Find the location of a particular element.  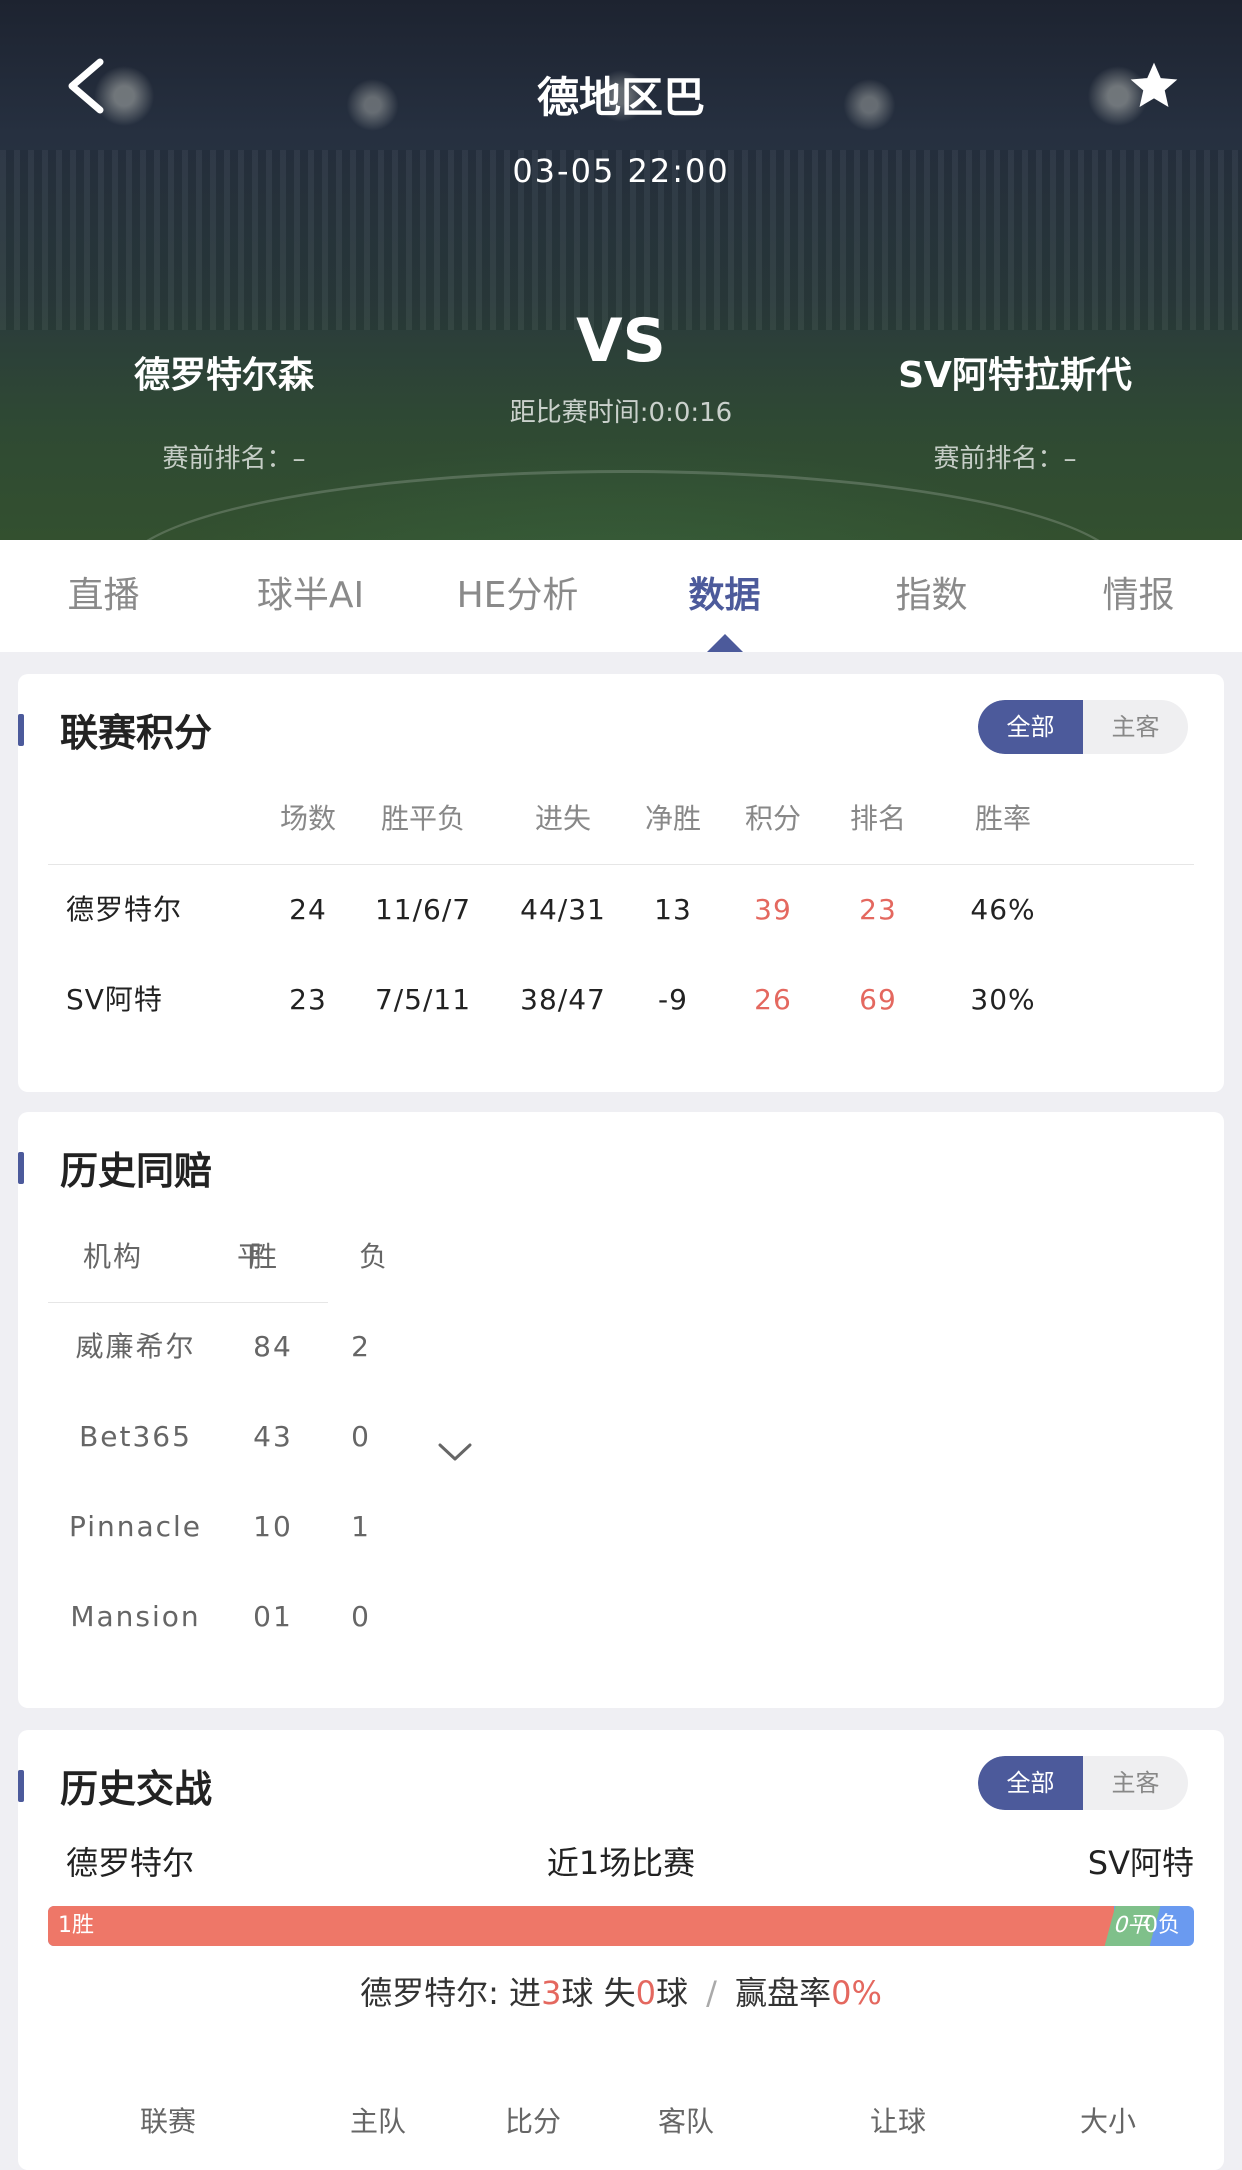

away-team: SV阿特 is located at coordinates (1140, 1863).